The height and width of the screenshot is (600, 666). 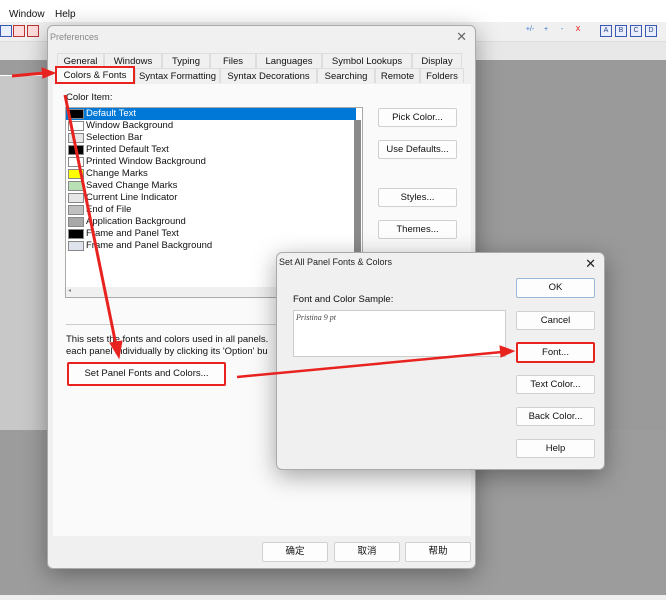 I want to click on color-item-label: Change Marks, so click(x=117, y=173).